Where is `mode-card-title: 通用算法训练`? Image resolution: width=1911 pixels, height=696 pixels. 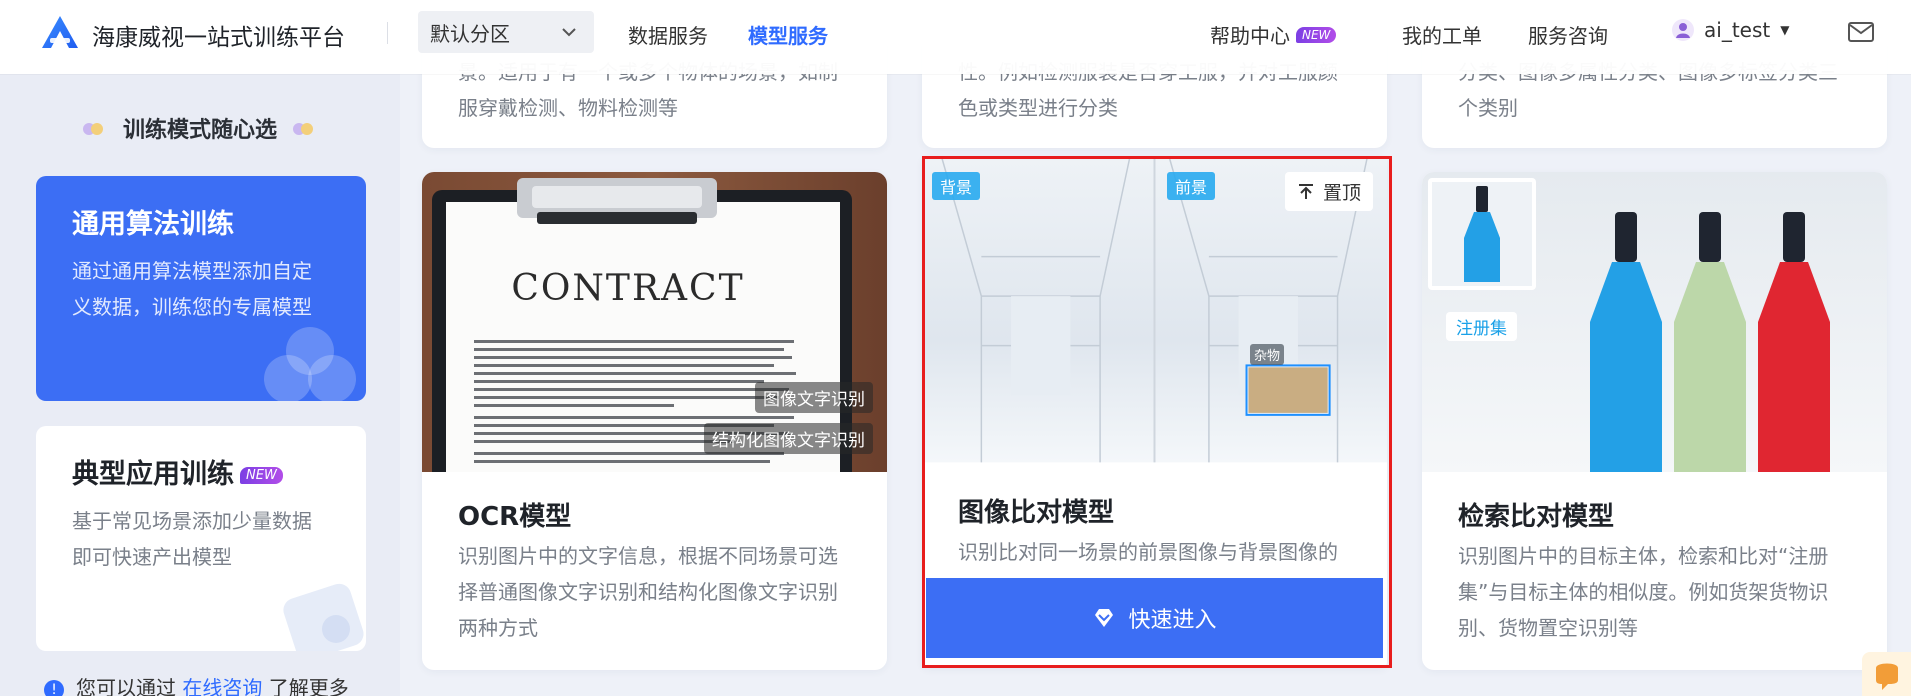
mode-card-title: 通用算法训练 is located at coordinates (153, 224).